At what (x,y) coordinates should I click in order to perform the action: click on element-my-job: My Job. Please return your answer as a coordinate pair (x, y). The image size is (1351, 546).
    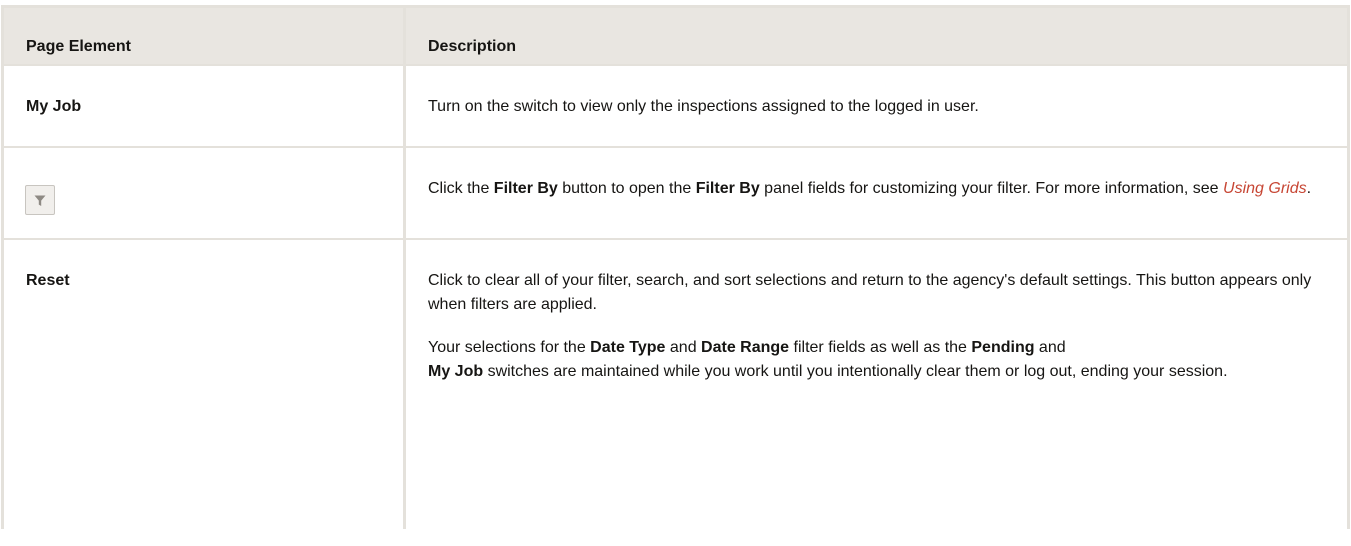
    Looking at the image, I should click on (203, 106).